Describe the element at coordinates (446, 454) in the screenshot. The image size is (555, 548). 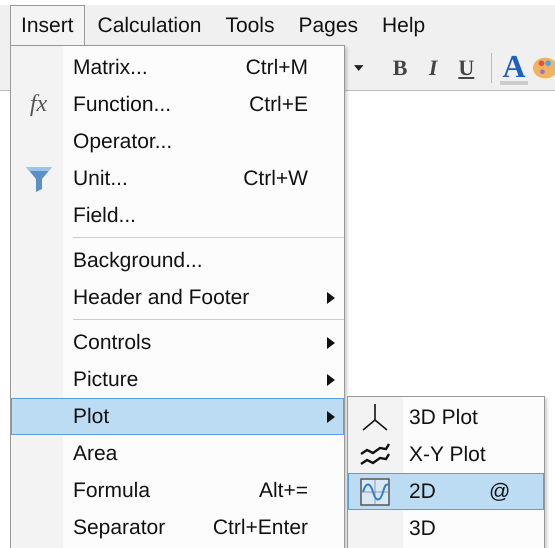
I see `menu-item: X-Y Plot` at that location.